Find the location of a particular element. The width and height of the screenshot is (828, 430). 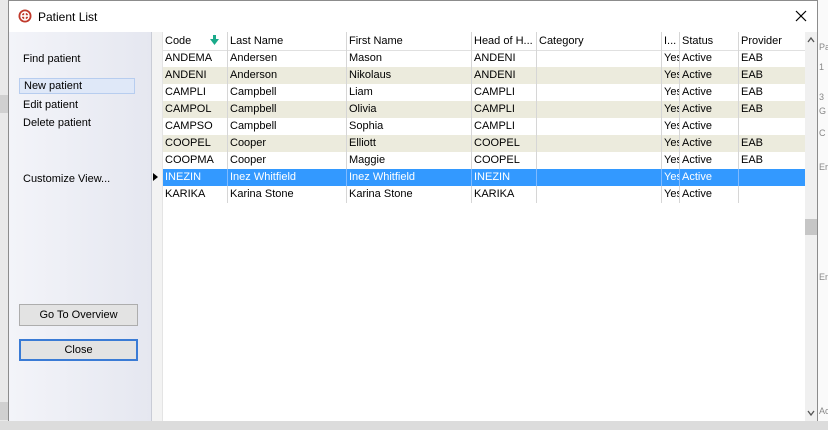

scrollbar-thumb is located at coordinates (811, 227).